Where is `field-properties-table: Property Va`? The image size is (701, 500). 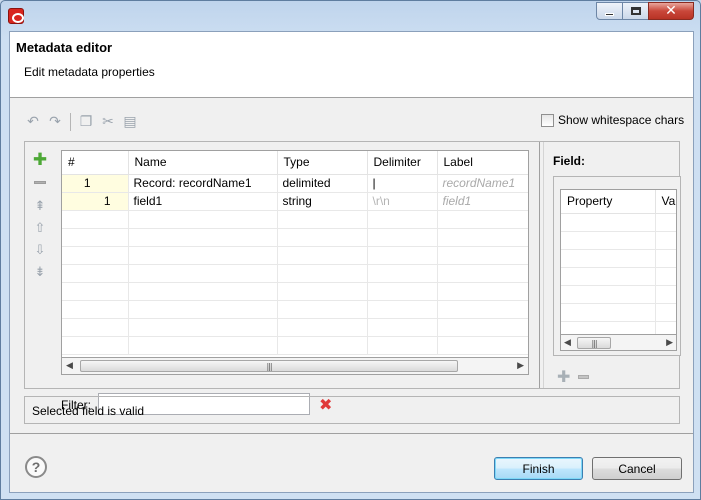
field-properties-table: Property Va is located at coordinates (618, 262).